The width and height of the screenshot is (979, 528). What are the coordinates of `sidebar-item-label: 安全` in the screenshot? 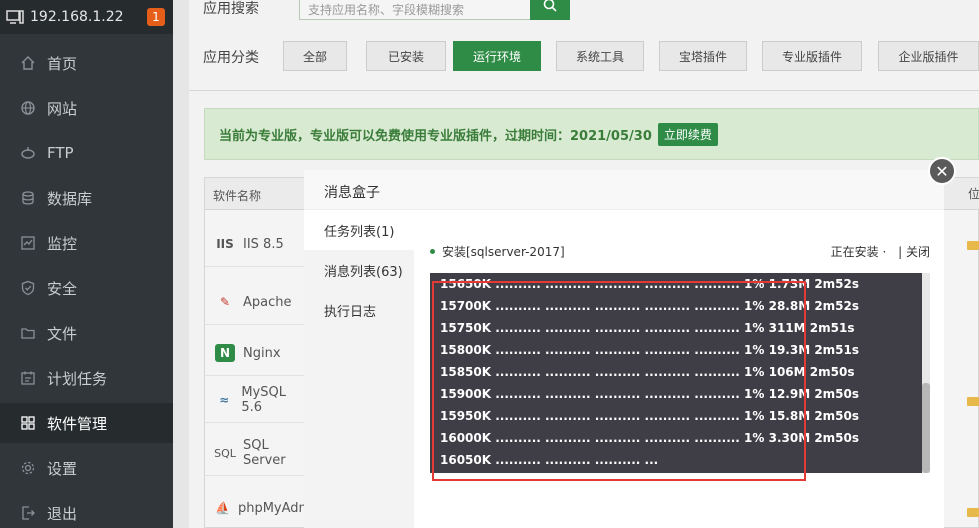 It's located at (62, 288).